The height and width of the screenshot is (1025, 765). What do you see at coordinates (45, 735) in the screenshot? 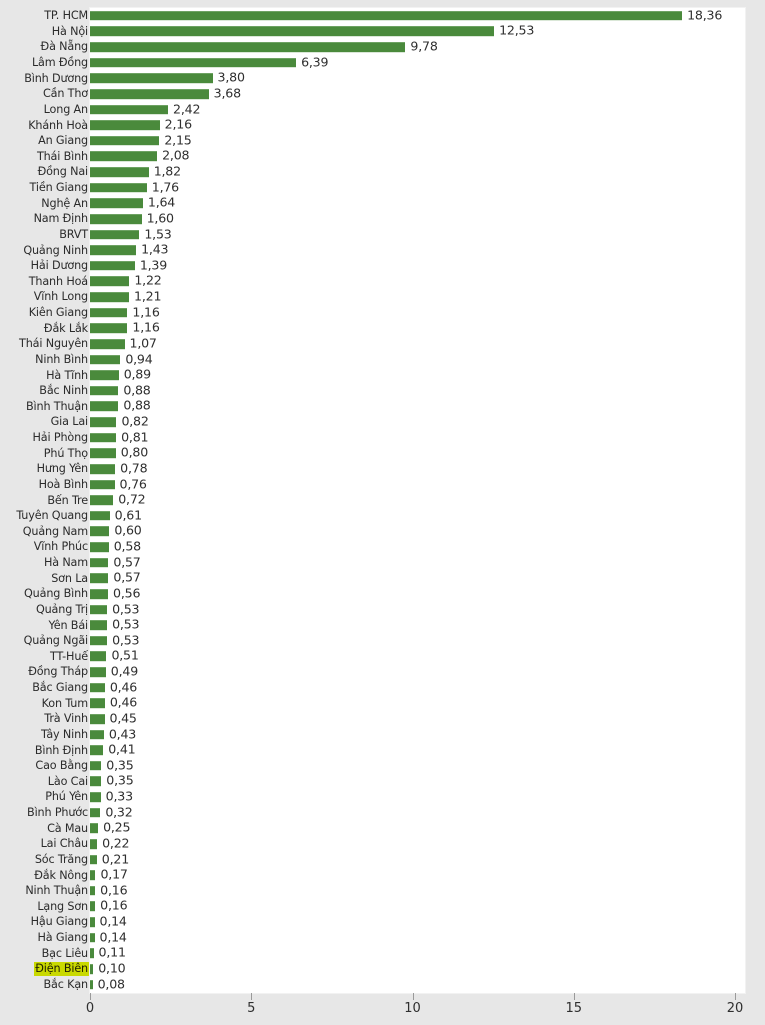
I see `category-label-wrap: Tây Ninh` at bounding box center [45, 735].